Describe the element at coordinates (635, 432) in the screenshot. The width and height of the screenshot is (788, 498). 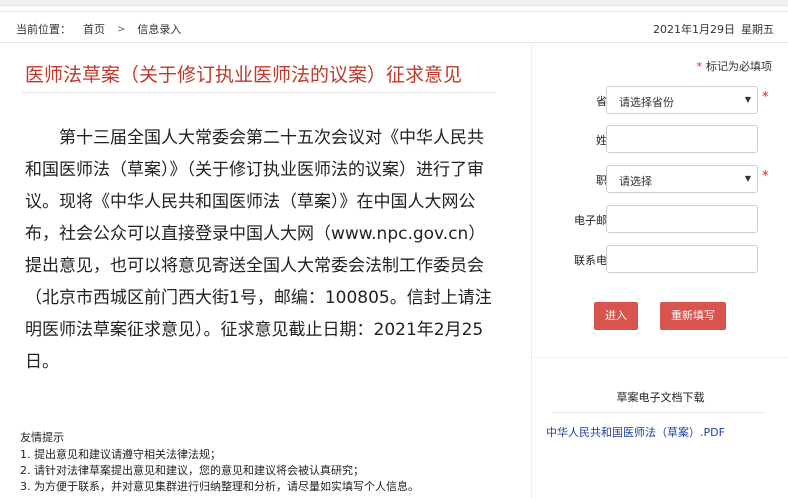
I see `pdf-download-link: 中华人民共和国医师法（草案）.PDF` at that location.